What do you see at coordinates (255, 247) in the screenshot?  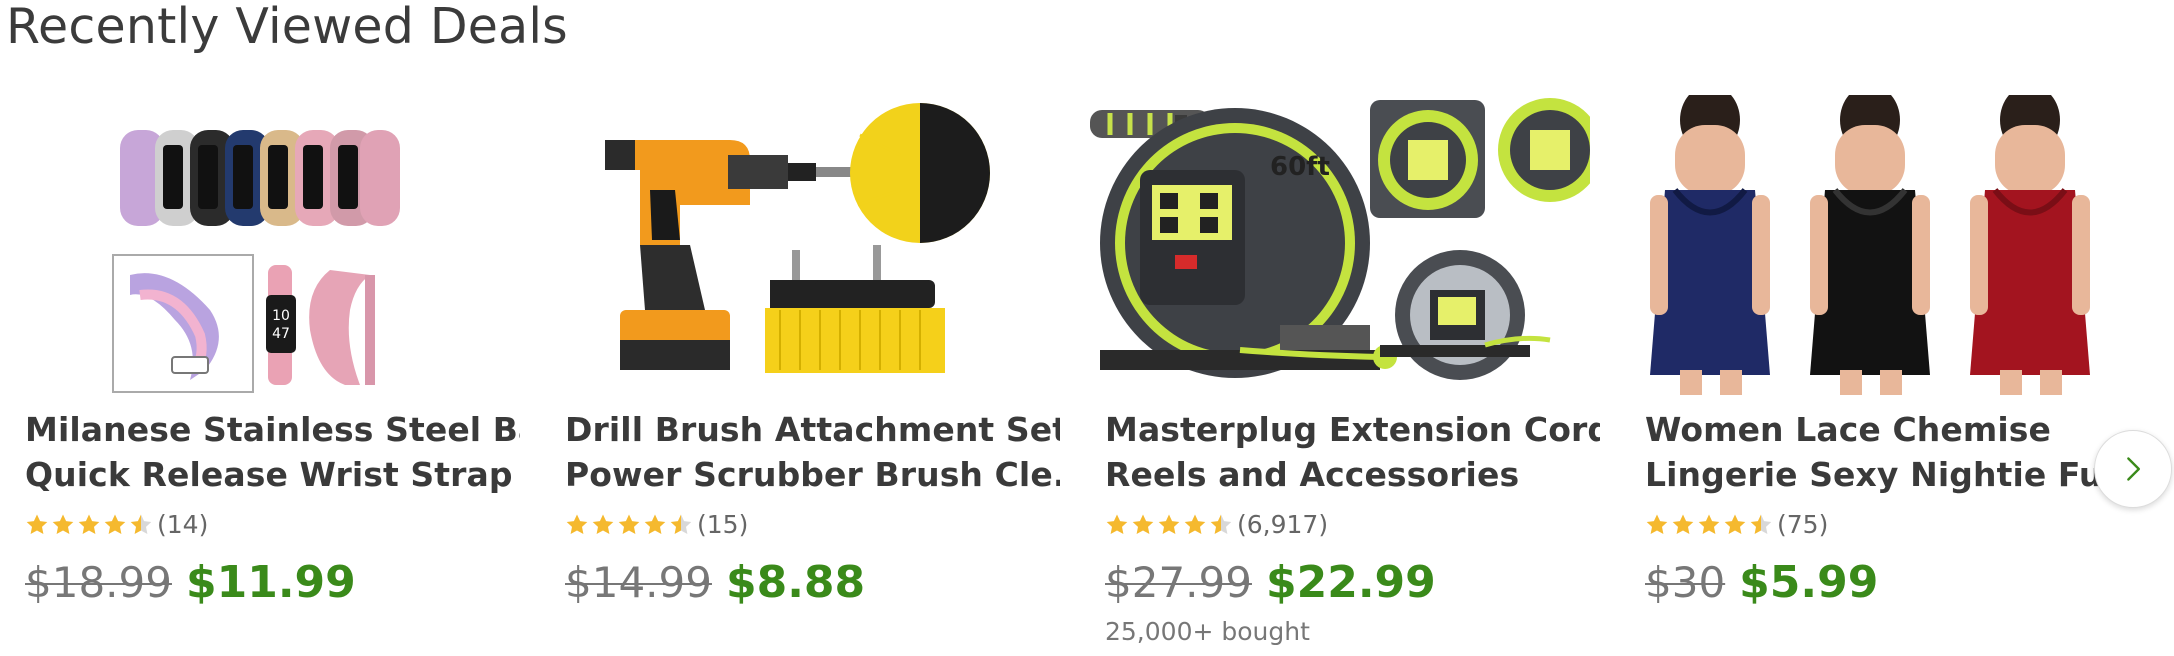 I see `product-image: 10 47` at bounding box center [255, 247].